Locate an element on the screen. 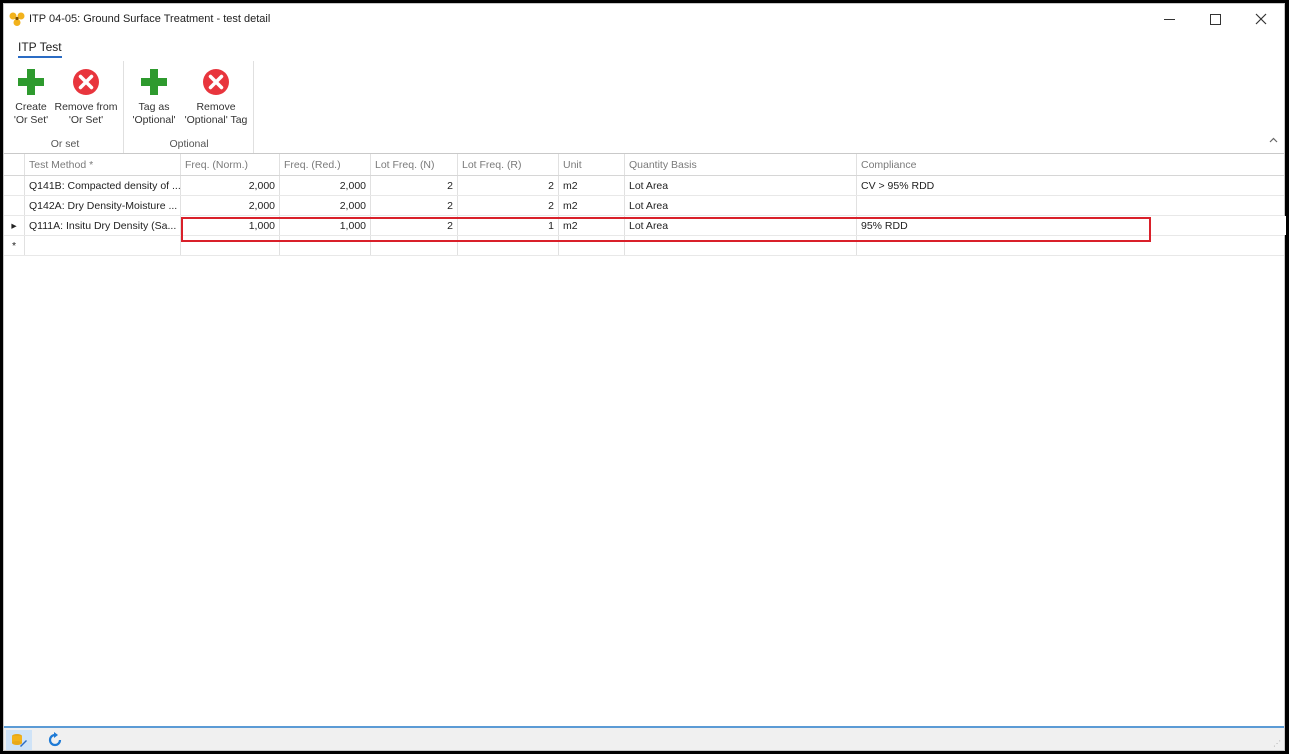  button-label: Remove from is located at coordinates (86, 107).